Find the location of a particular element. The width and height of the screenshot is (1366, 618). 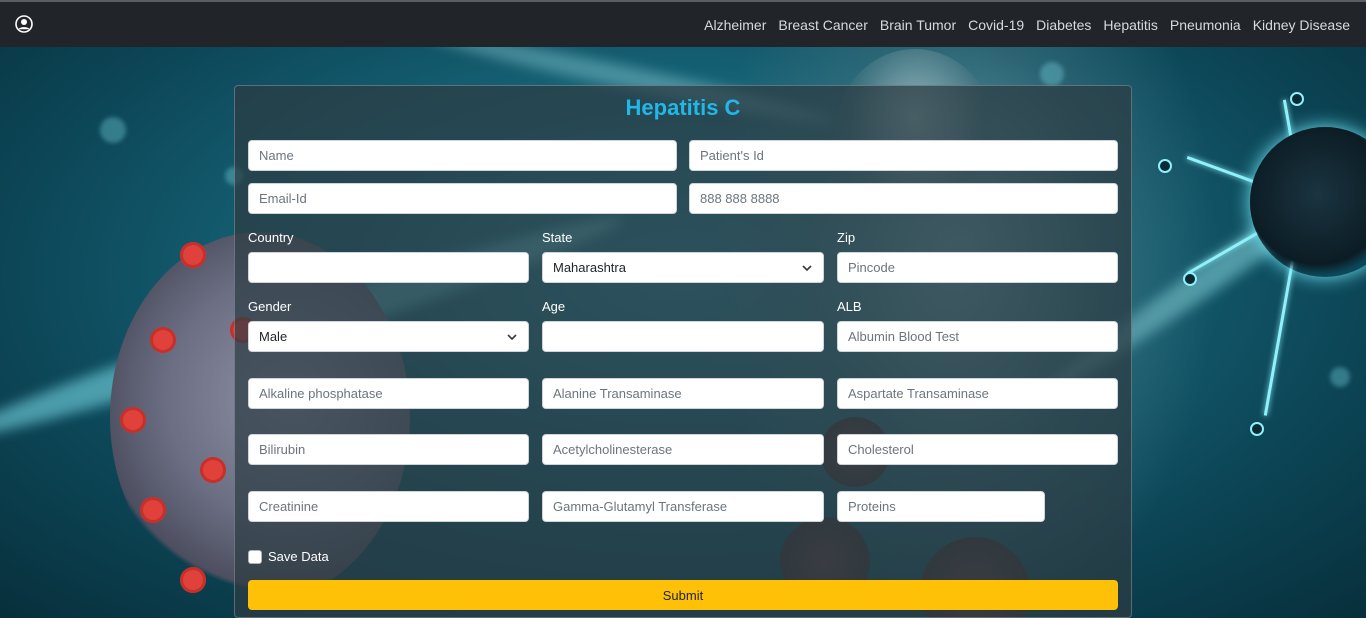

country-label: Country is located at coordinates (271, 237).